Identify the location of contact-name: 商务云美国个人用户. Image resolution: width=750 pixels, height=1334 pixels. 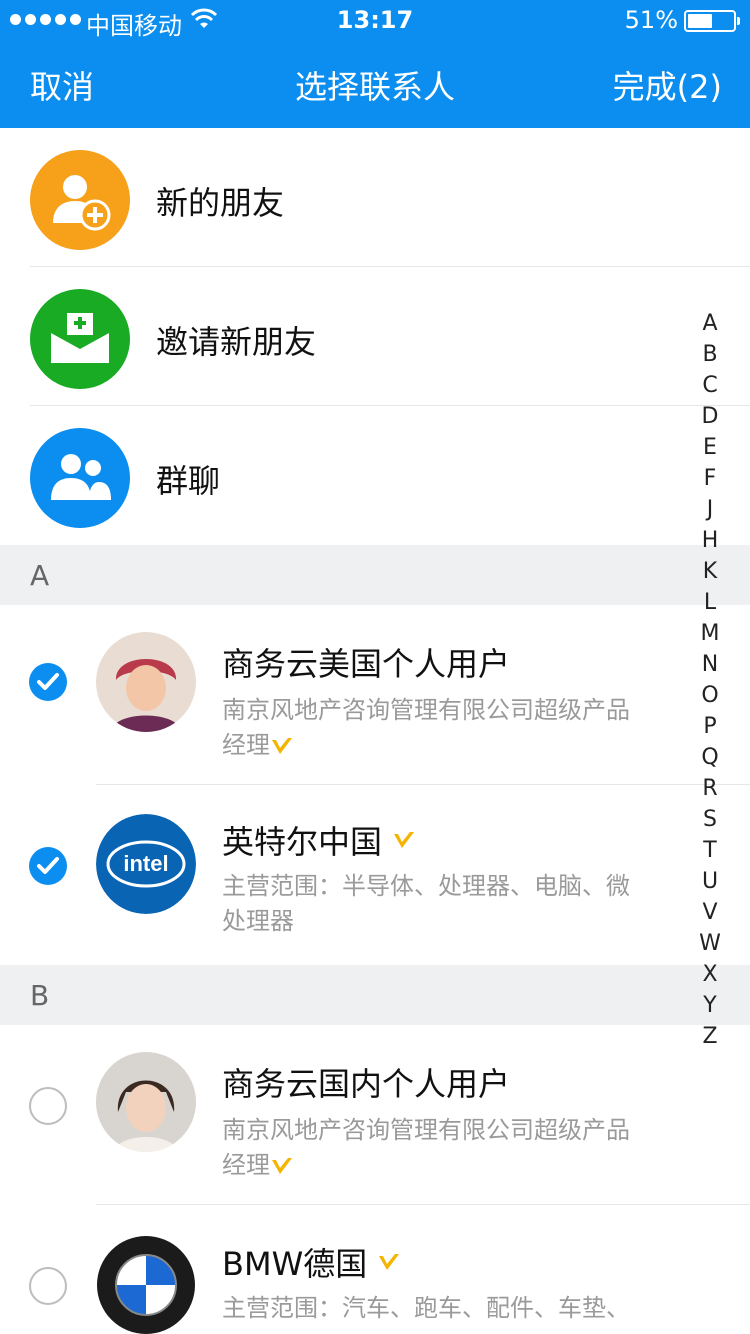
(366, 664).